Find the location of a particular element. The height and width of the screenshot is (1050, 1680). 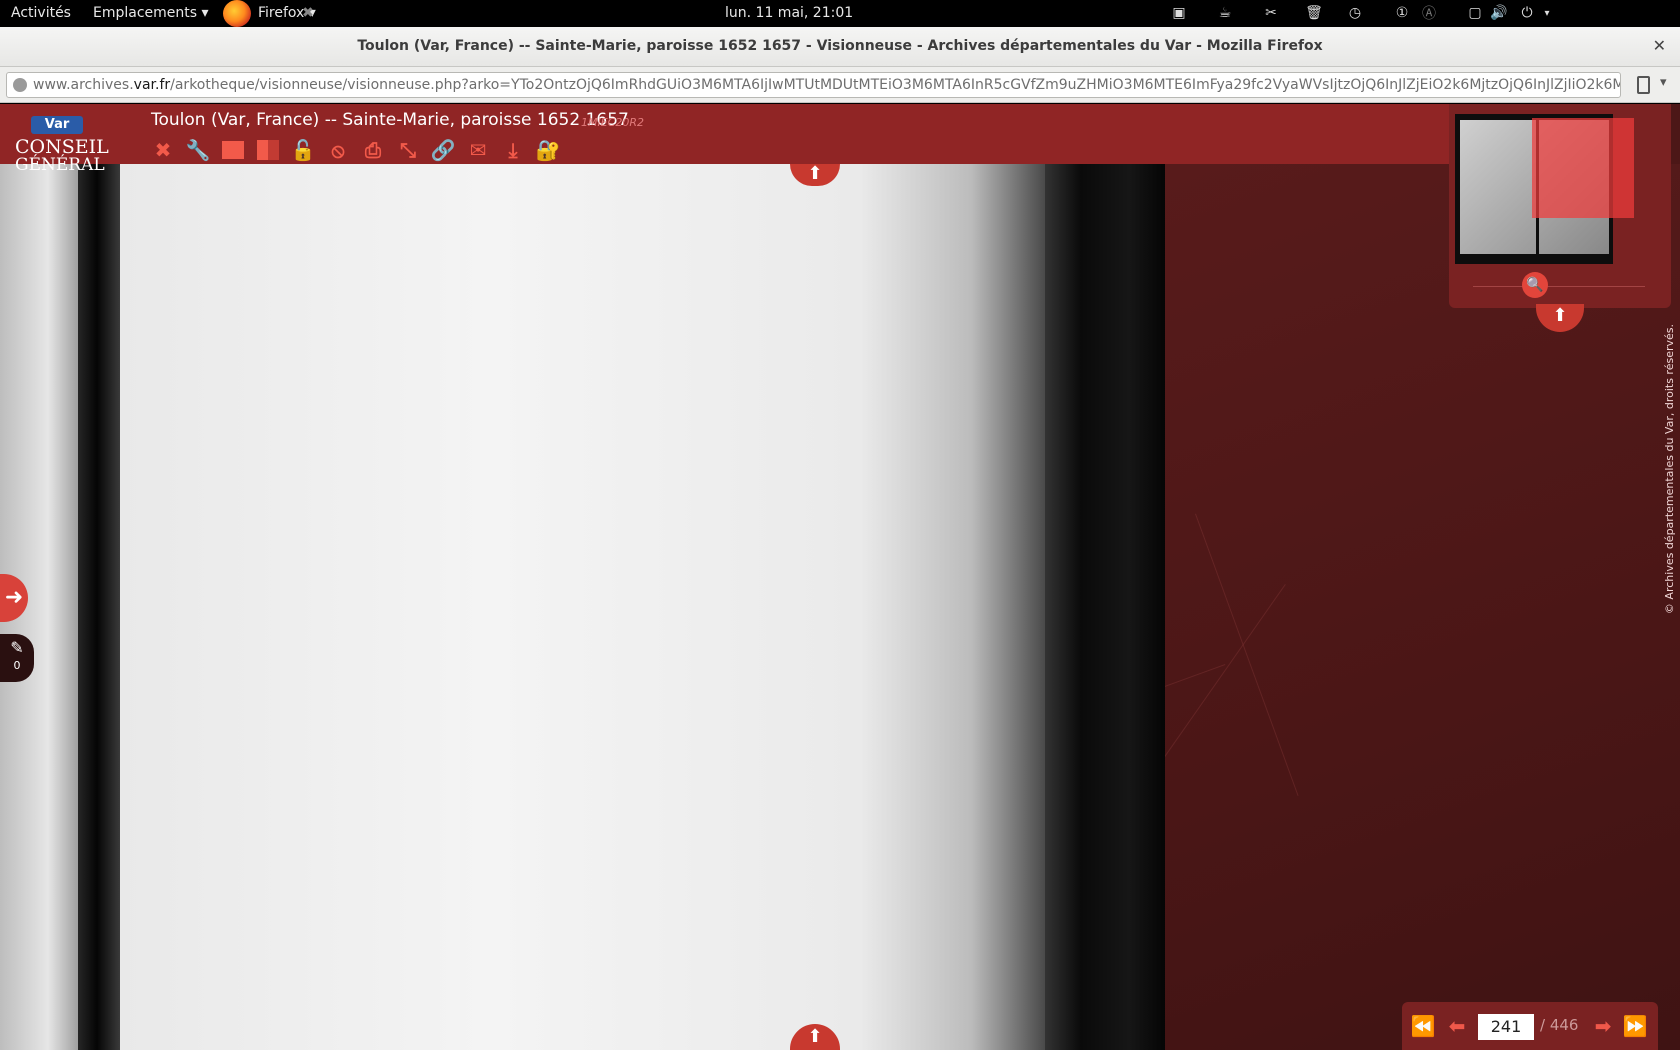

viewport-selection is located at coordinates (1583, 168).